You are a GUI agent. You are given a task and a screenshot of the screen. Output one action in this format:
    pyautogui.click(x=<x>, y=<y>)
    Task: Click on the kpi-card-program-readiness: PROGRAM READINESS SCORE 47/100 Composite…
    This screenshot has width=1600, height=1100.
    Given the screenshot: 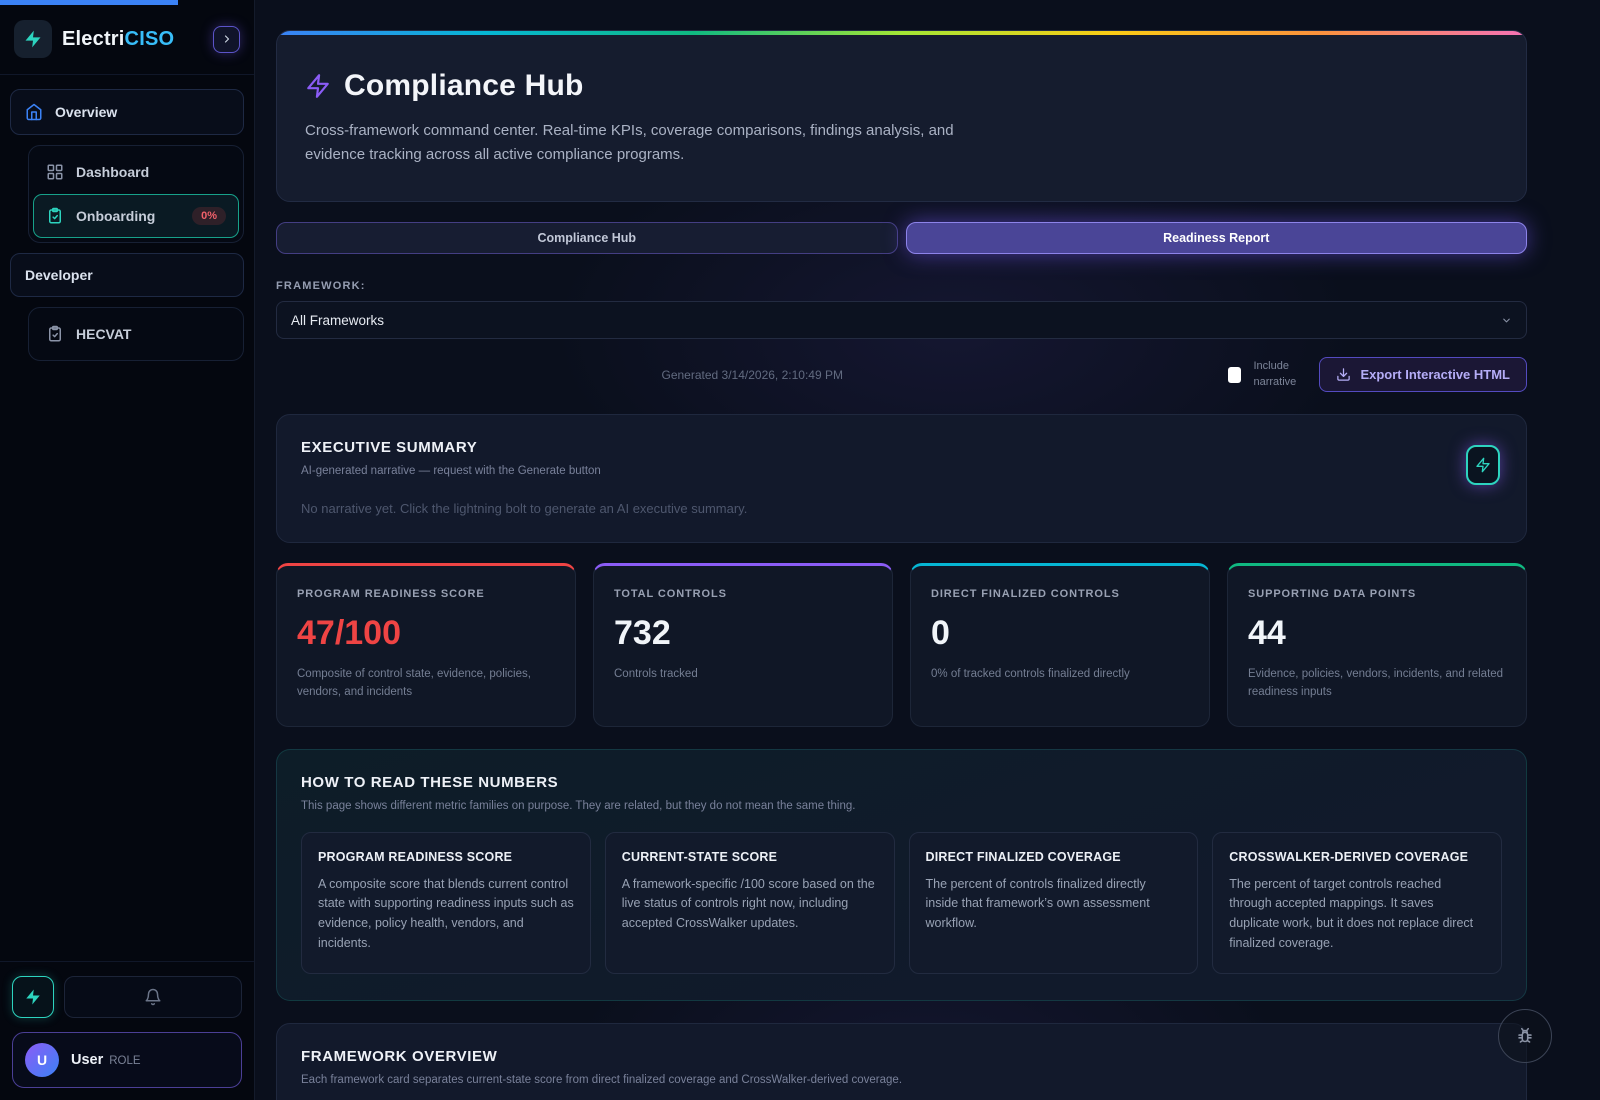 What is the action you would take?
    pyautogui.click(x=426, y=645)
    